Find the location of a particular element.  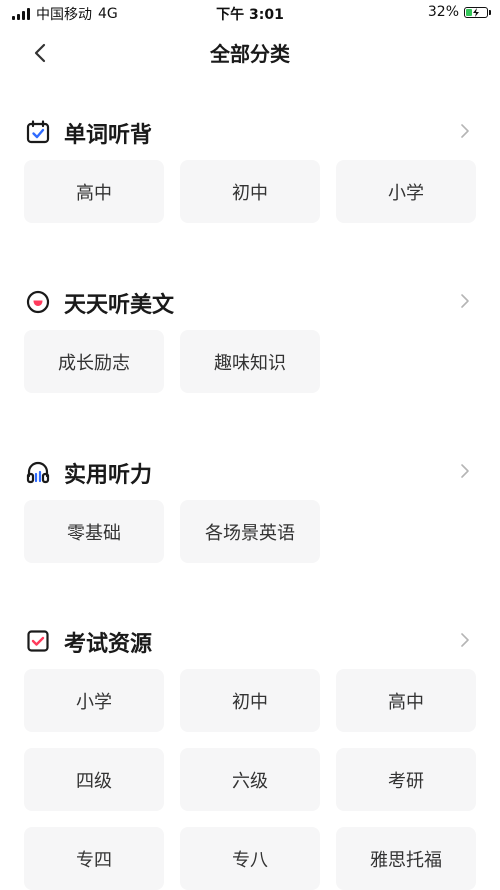

category-chip: 趣味知识 is located at coordinates (250, 361).